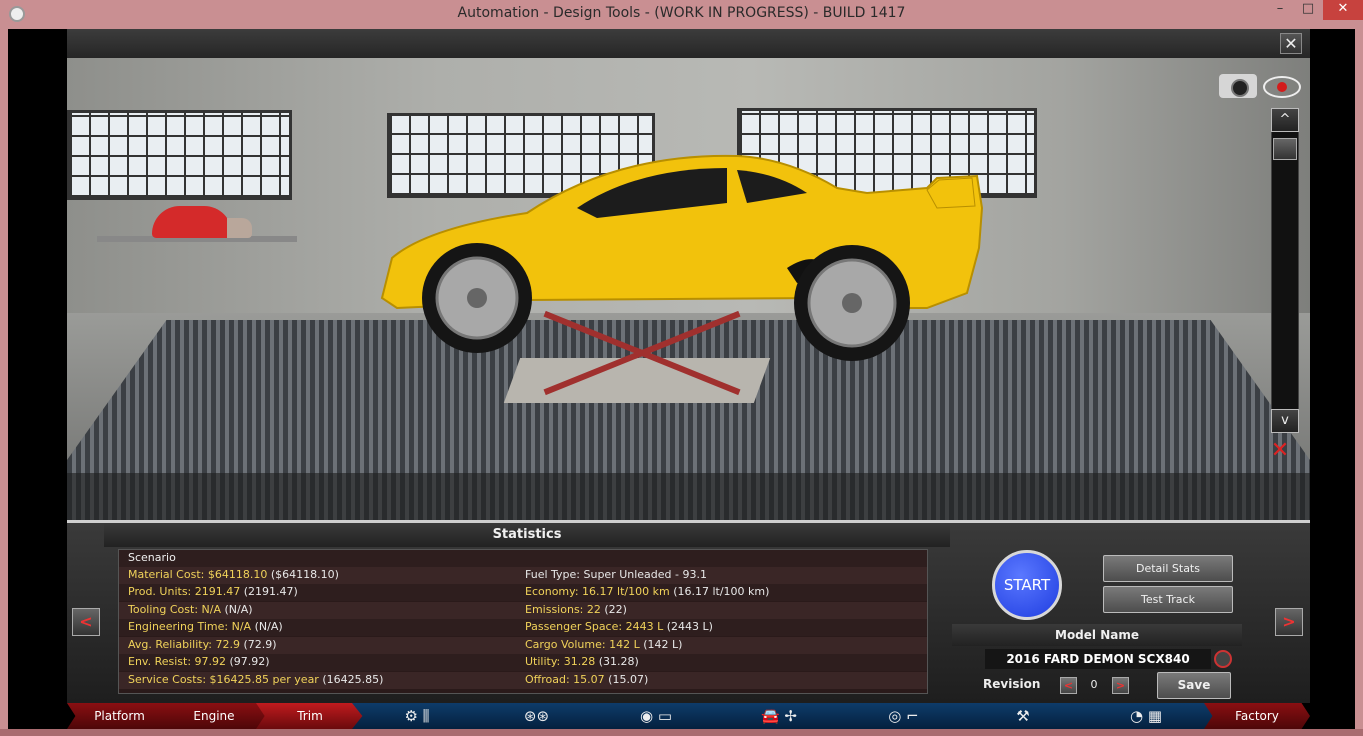 The width and height of the screenshot is (1363, 736). What do you see at coordinates (681, 732) in the screenshot?
I see `os-taskbar` at bounding box center [681, 732].